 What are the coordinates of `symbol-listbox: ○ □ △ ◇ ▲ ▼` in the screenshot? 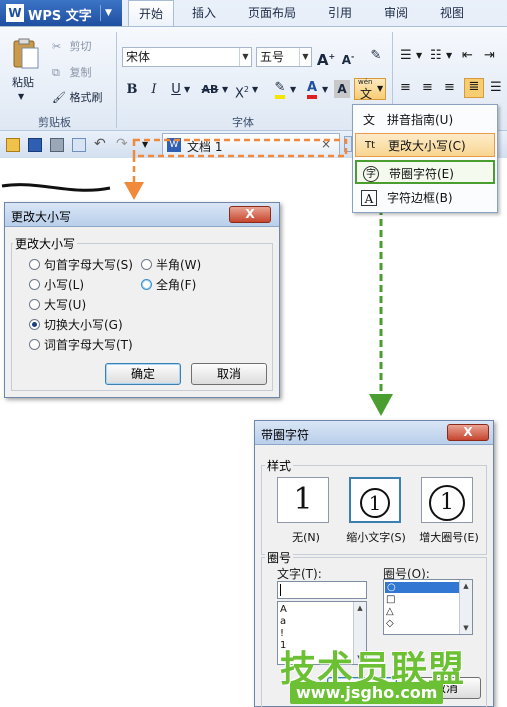 It's located at (428, 607).